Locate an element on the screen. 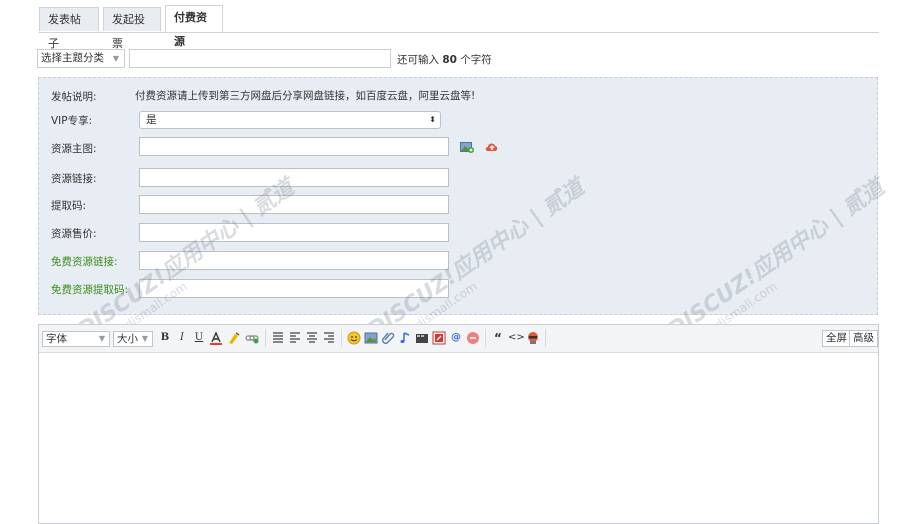 The width and height of the screenshot is (910, 524). category-select: 选择主题分类 ▼ is located at coordinates (81, 58).